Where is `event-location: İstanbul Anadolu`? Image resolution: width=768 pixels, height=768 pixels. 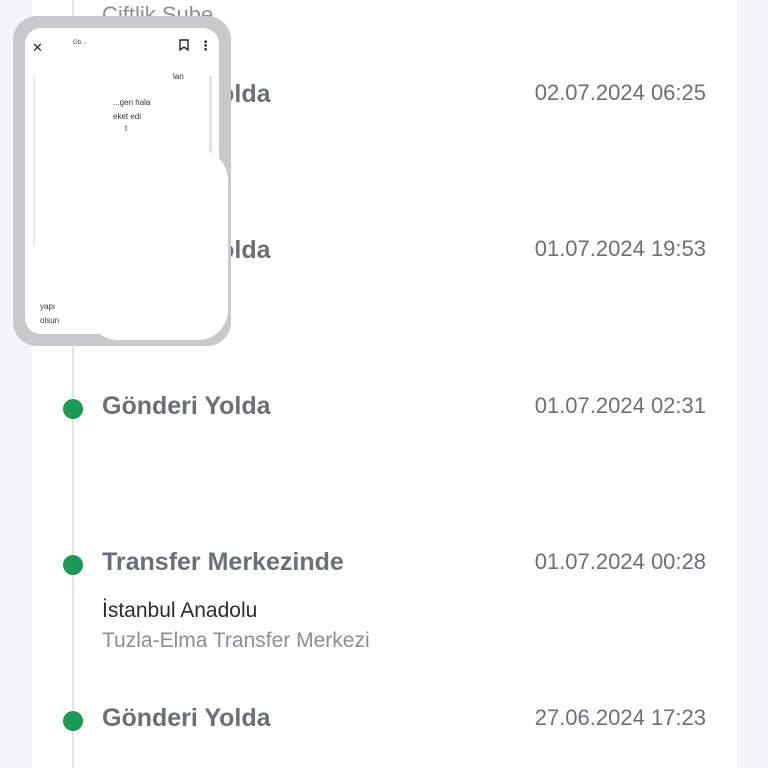
event-location: İstanbul Anadolu is located at coordinates (180, 610).